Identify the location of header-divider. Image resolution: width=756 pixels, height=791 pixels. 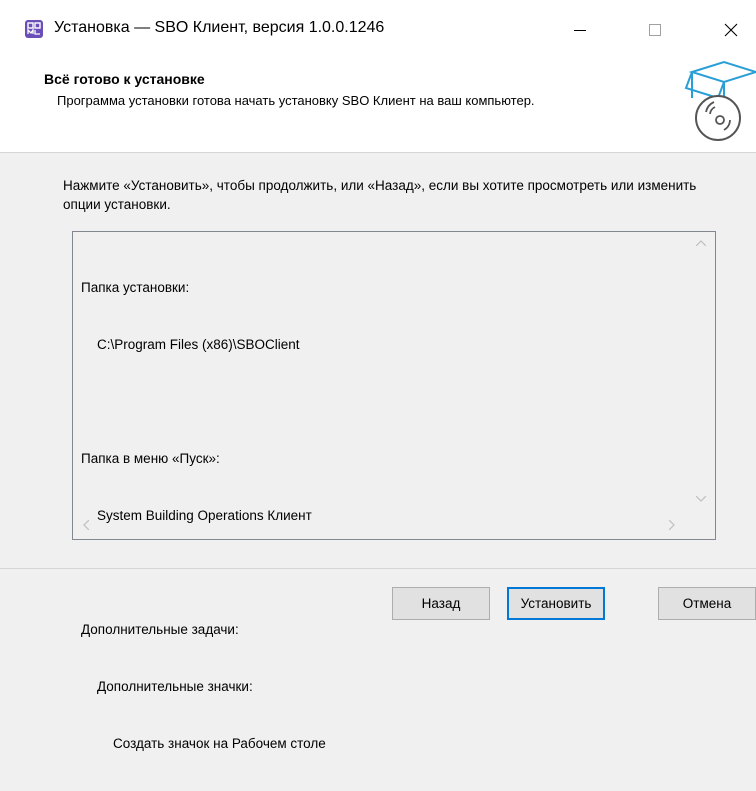
(378, 152).